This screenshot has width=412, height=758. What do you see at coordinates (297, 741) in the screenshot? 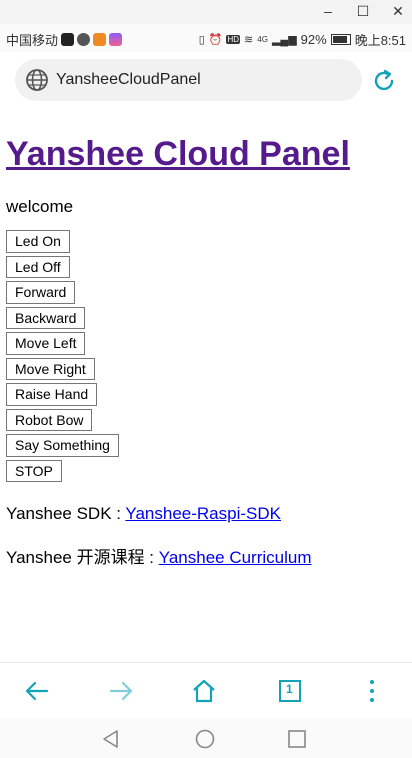
I see `system-recents-icon` at bounding box center [297, 741].